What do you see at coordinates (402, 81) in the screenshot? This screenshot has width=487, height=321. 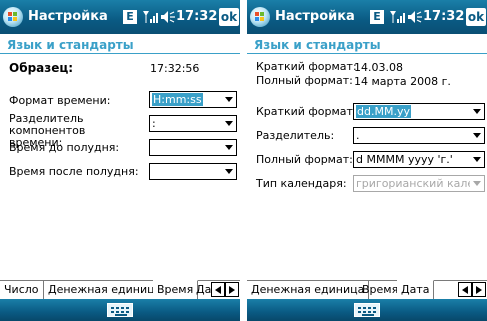 I see `long-format-preview-value: 14 марта 2008 г.` at bounding box center [402, 81].